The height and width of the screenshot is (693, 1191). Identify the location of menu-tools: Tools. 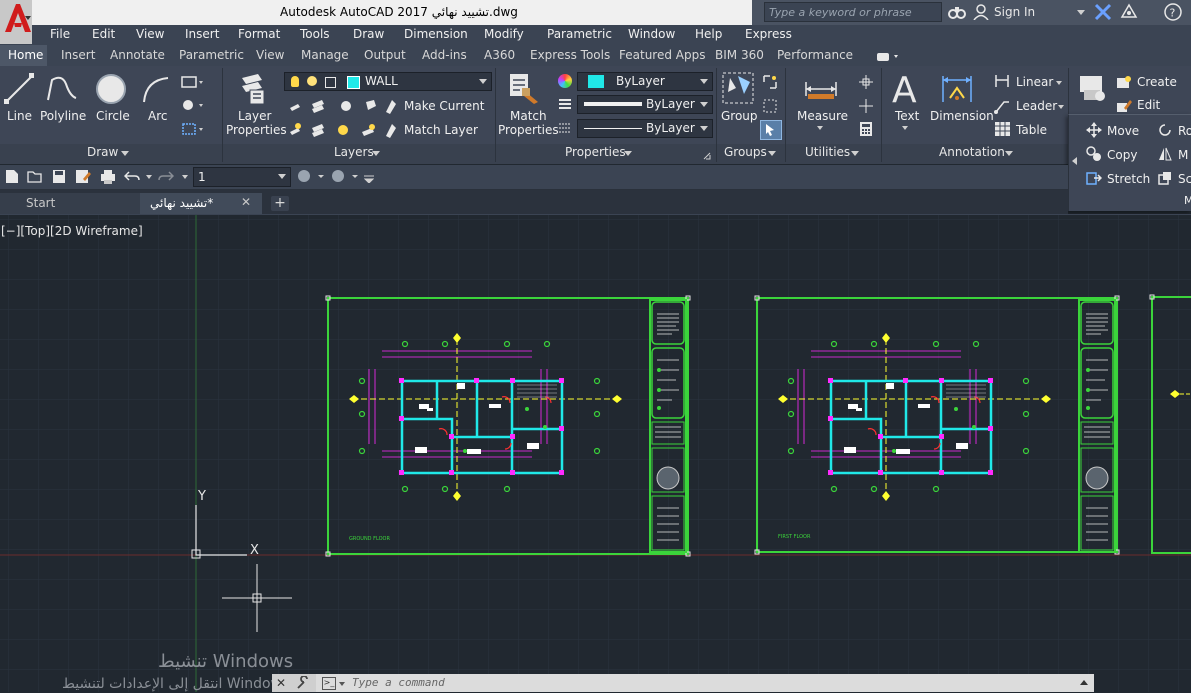
(315, 34).